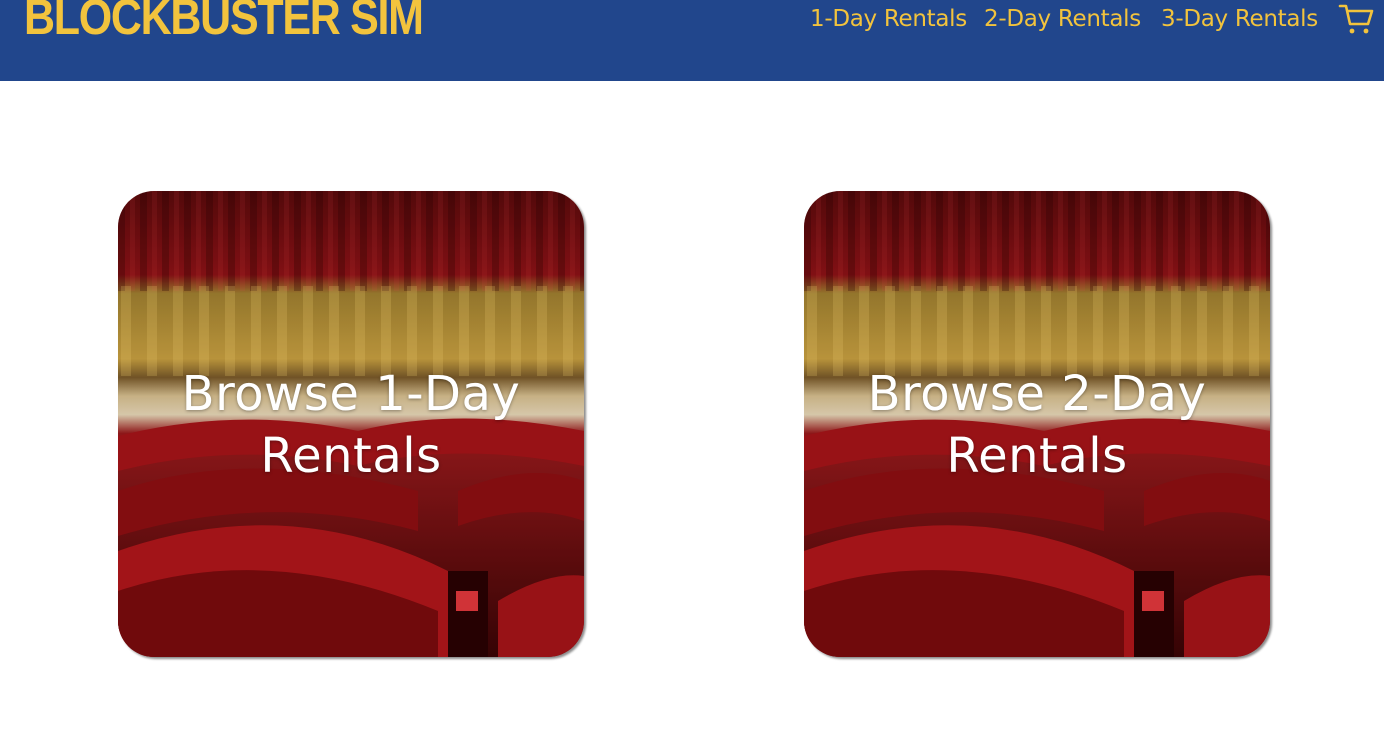 The image size is (1384, 748). Describe the element at coordinates (351, 394) in the screenshot. I see `card-title-line-1: Browse 1-Day` at that location.